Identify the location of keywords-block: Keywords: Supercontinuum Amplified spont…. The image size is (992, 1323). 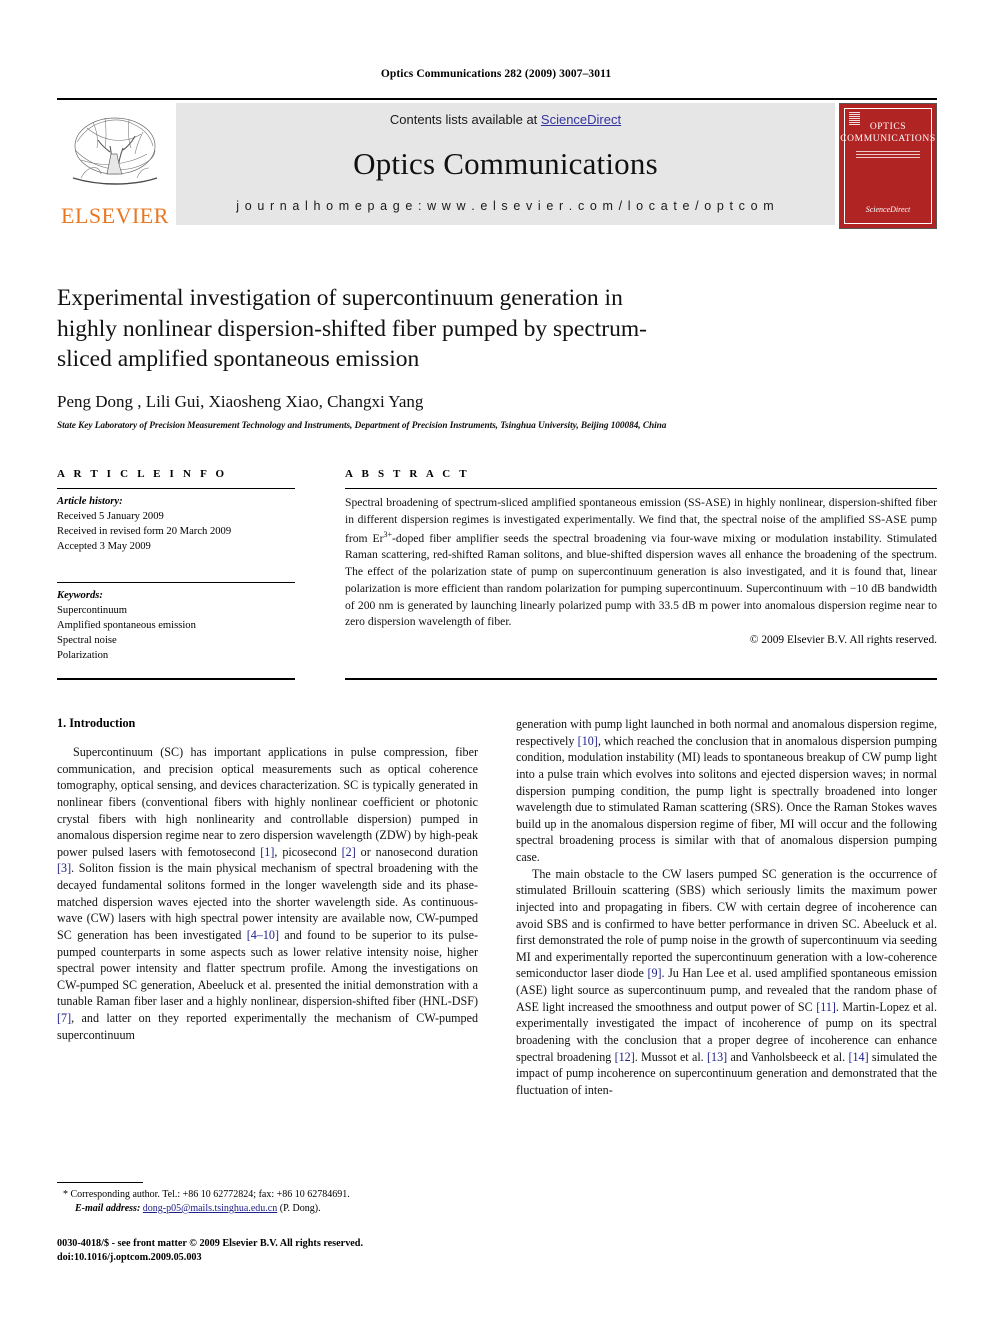
(176, 623).